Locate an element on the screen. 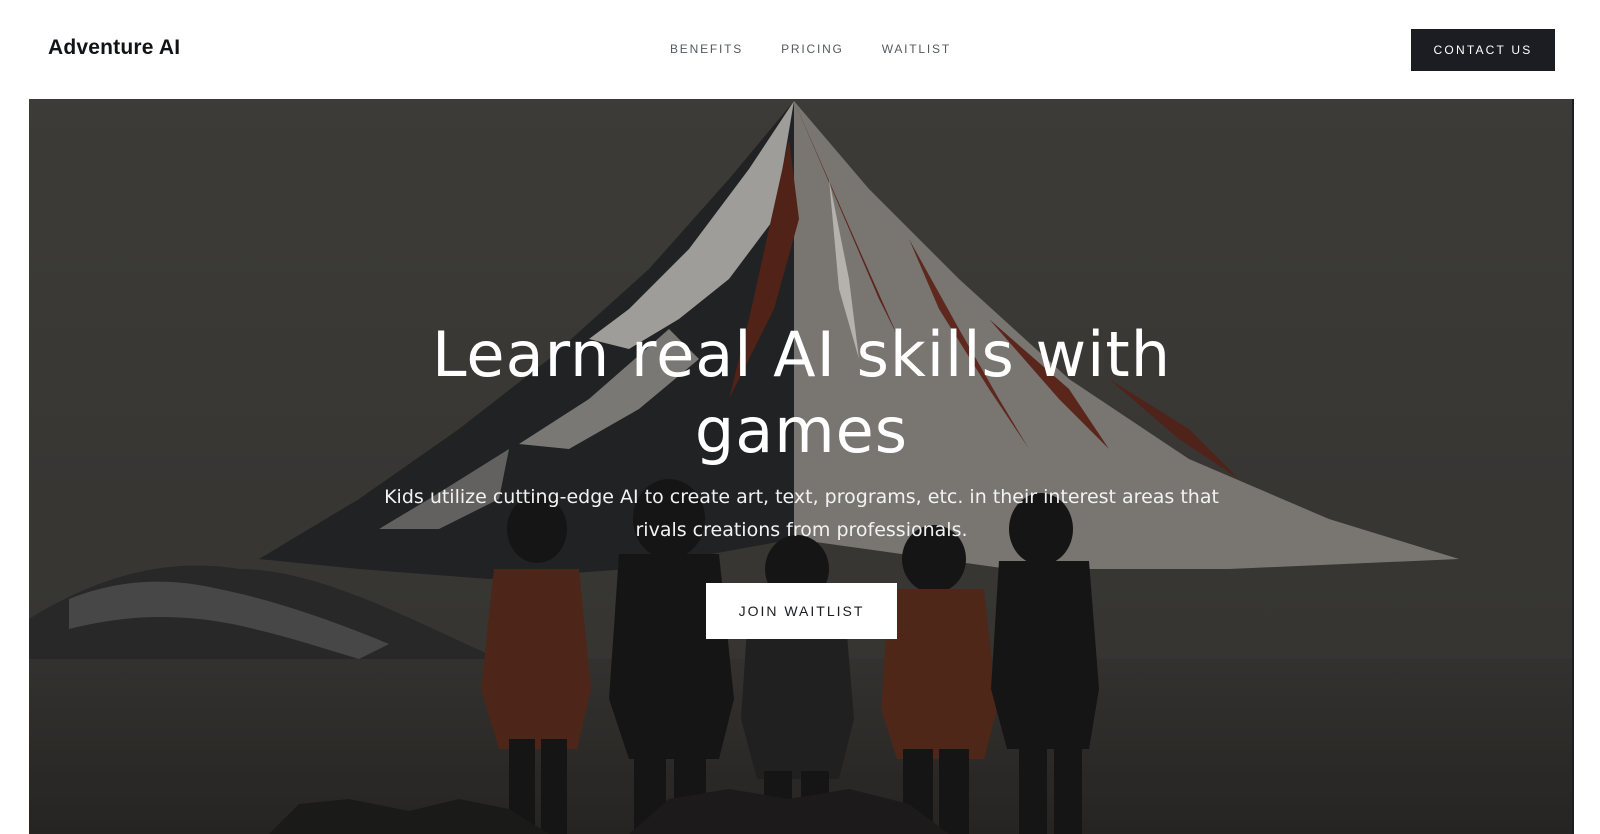 The height and width of the screenshot is (834, 1600). hero-right-border is located at coordinates (1573, 466).